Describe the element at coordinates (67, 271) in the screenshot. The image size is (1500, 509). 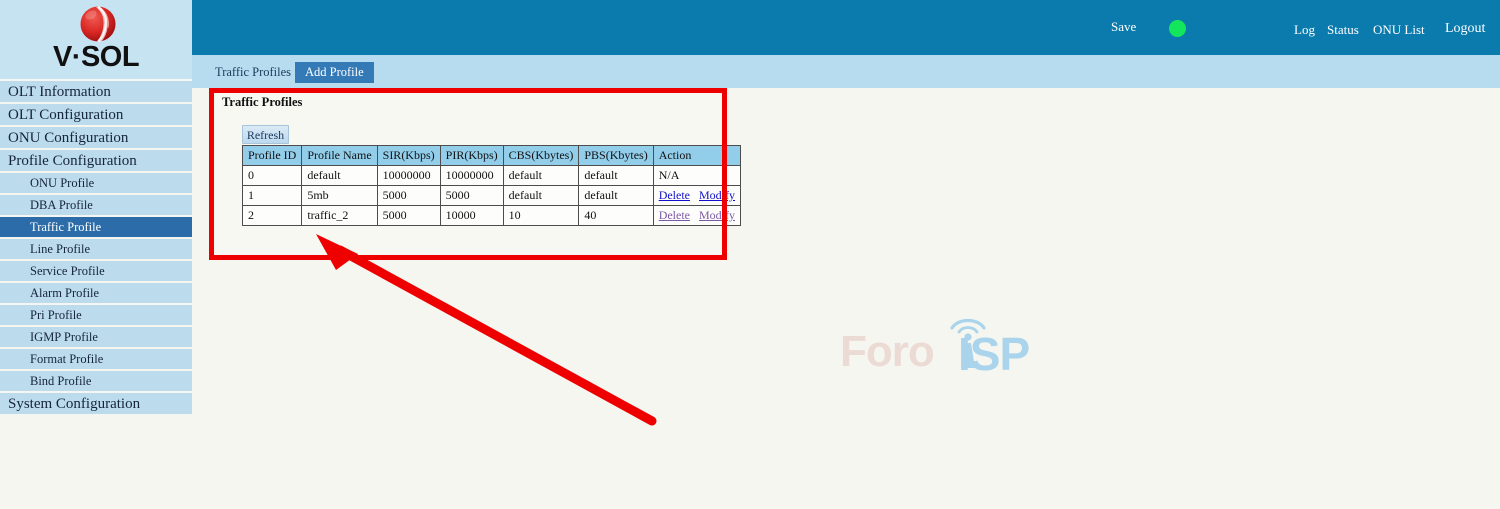
I see `sidebar-item-label: Service Profile` at that location.